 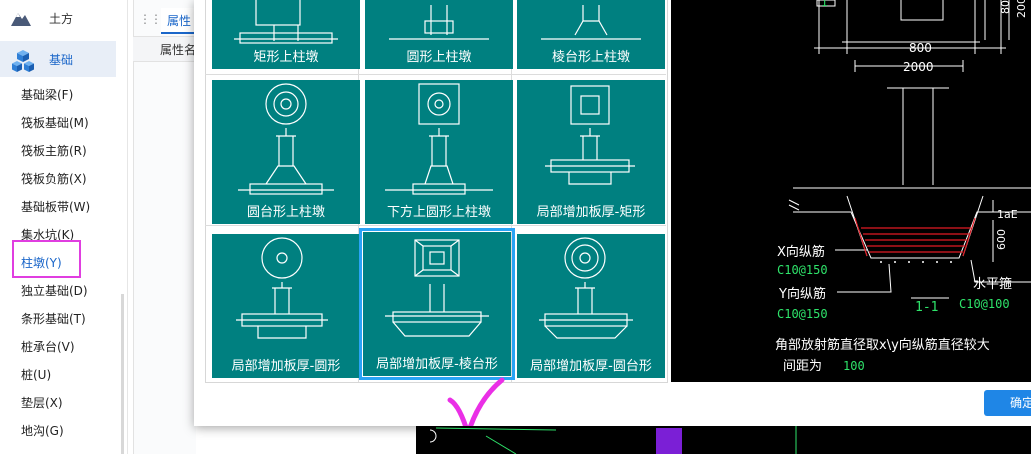 I want to click on note-line-1: 角部放射筋直径取x\y向纵筋直径较大, so click(x=882, y=345).